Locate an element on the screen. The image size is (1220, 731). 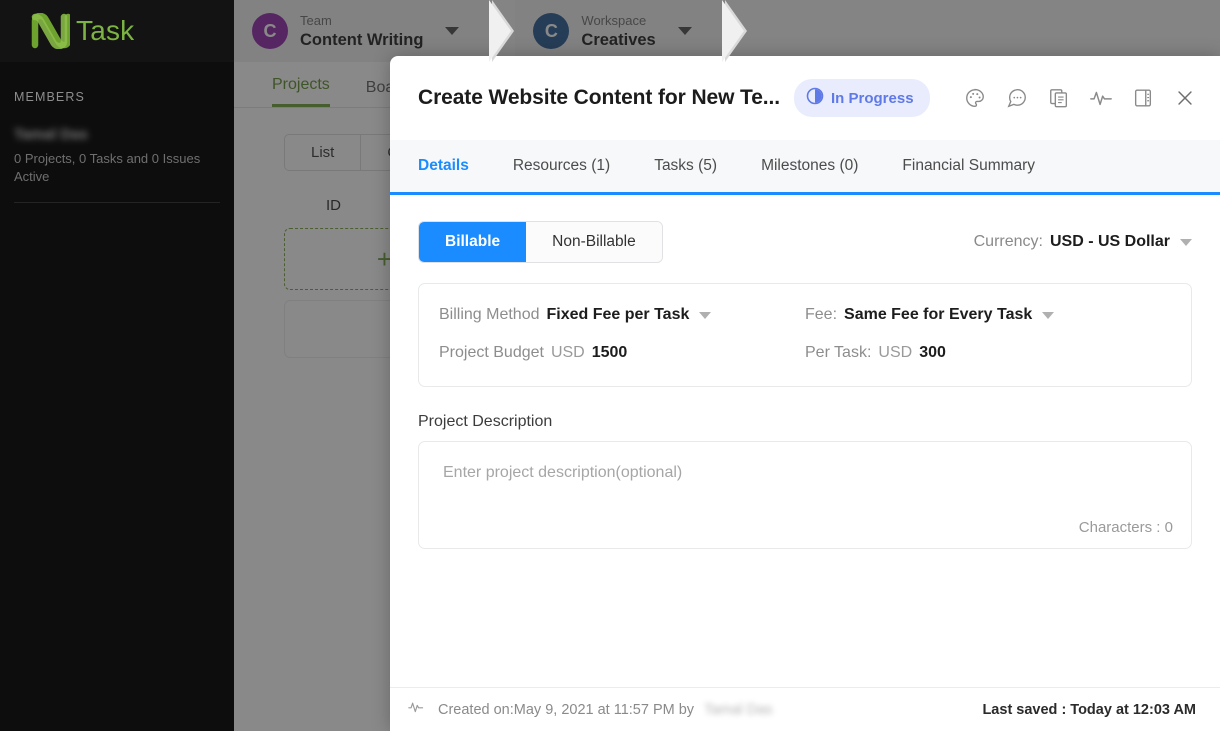
member-stats: 0 Projects, 0 Tasks and 0 Issues Active is located at coordinates (107, 167).